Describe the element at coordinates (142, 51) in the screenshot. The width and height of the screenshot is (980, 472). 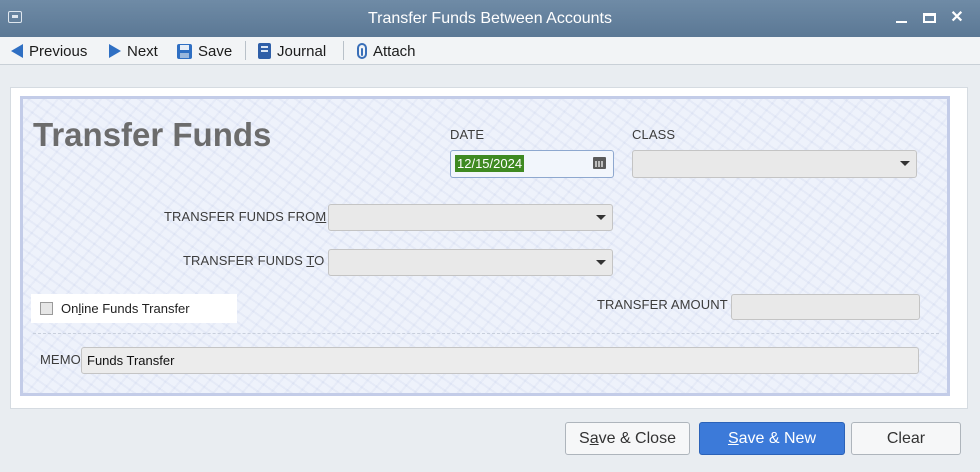
I see `next-label: Next` at that location.